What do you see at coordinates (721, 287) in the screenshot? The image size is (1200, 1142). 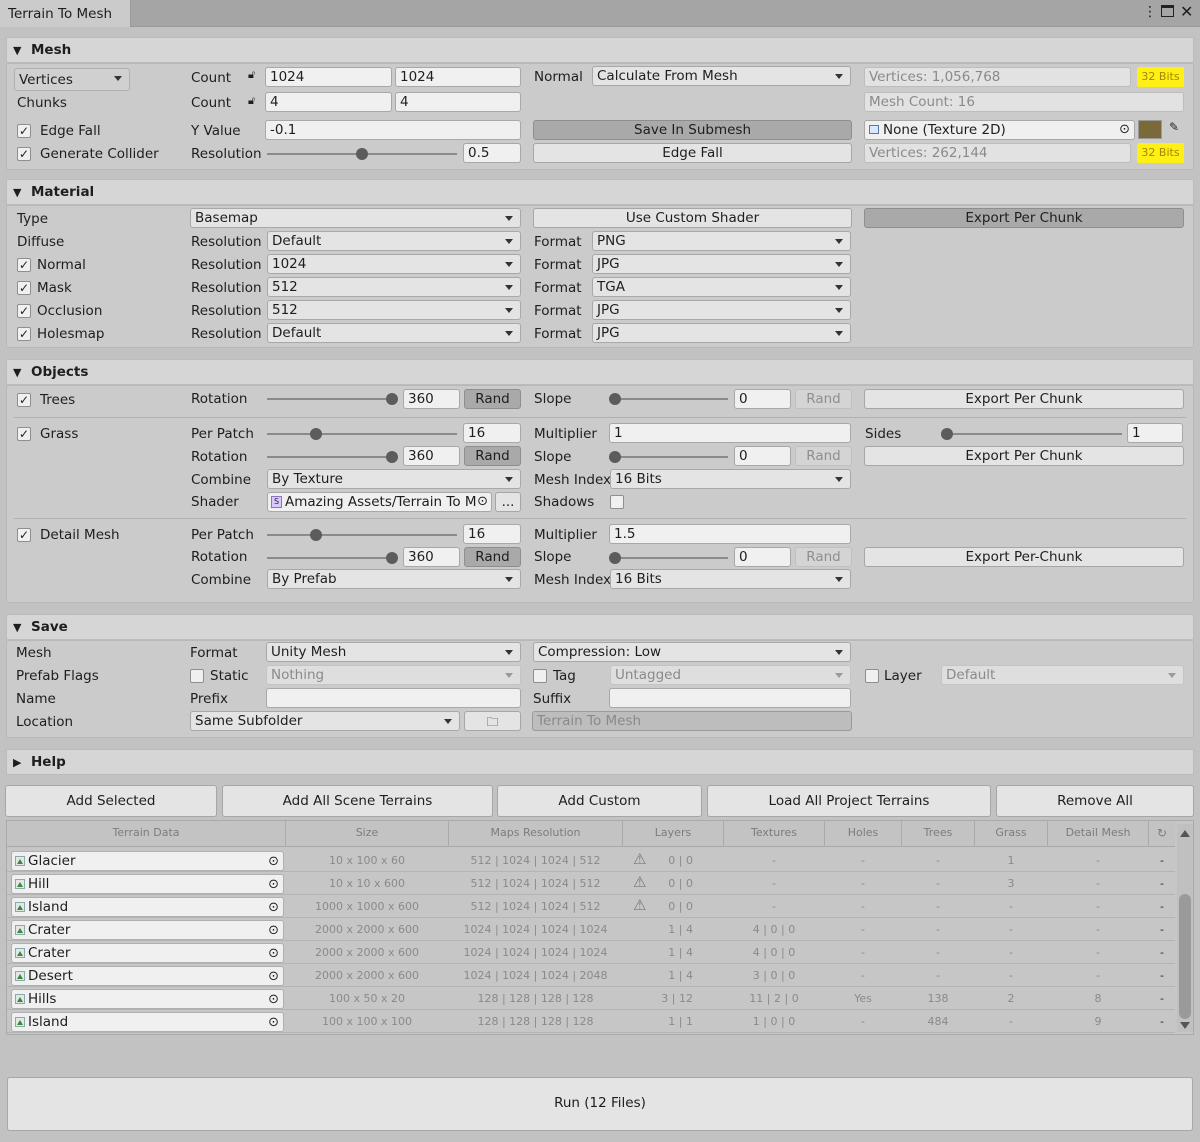 I see `mask-format-dropdown: TGA` at bounding box center [721, 287].